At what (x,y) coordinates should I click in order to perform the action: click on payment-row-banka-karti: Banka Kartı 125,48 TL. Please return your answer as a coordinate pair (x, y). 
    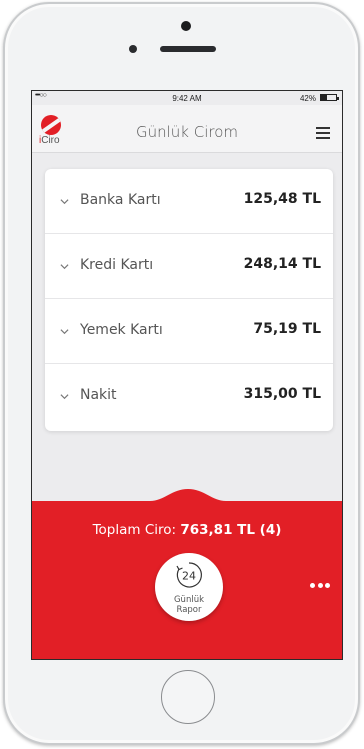
    Looking at the image, I should click on (189, 201).